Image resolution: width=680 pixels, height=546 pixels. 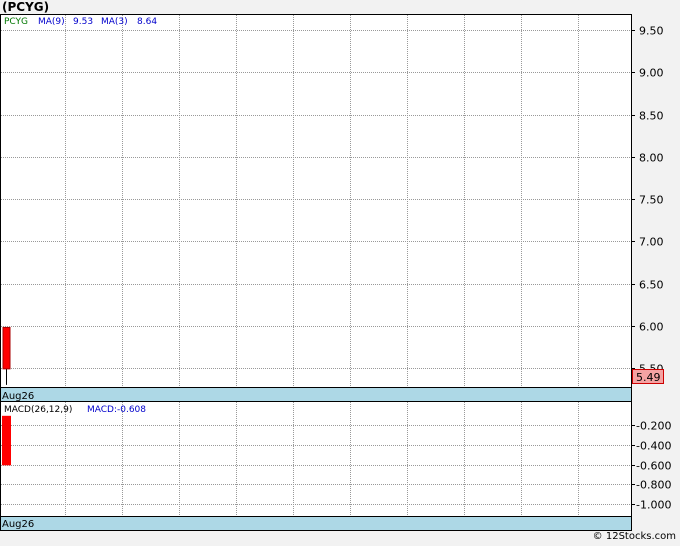 What do you see at coordinates (316, 395) in the screenshot?
I see `price-date-band` at bounding box center [316, 395].